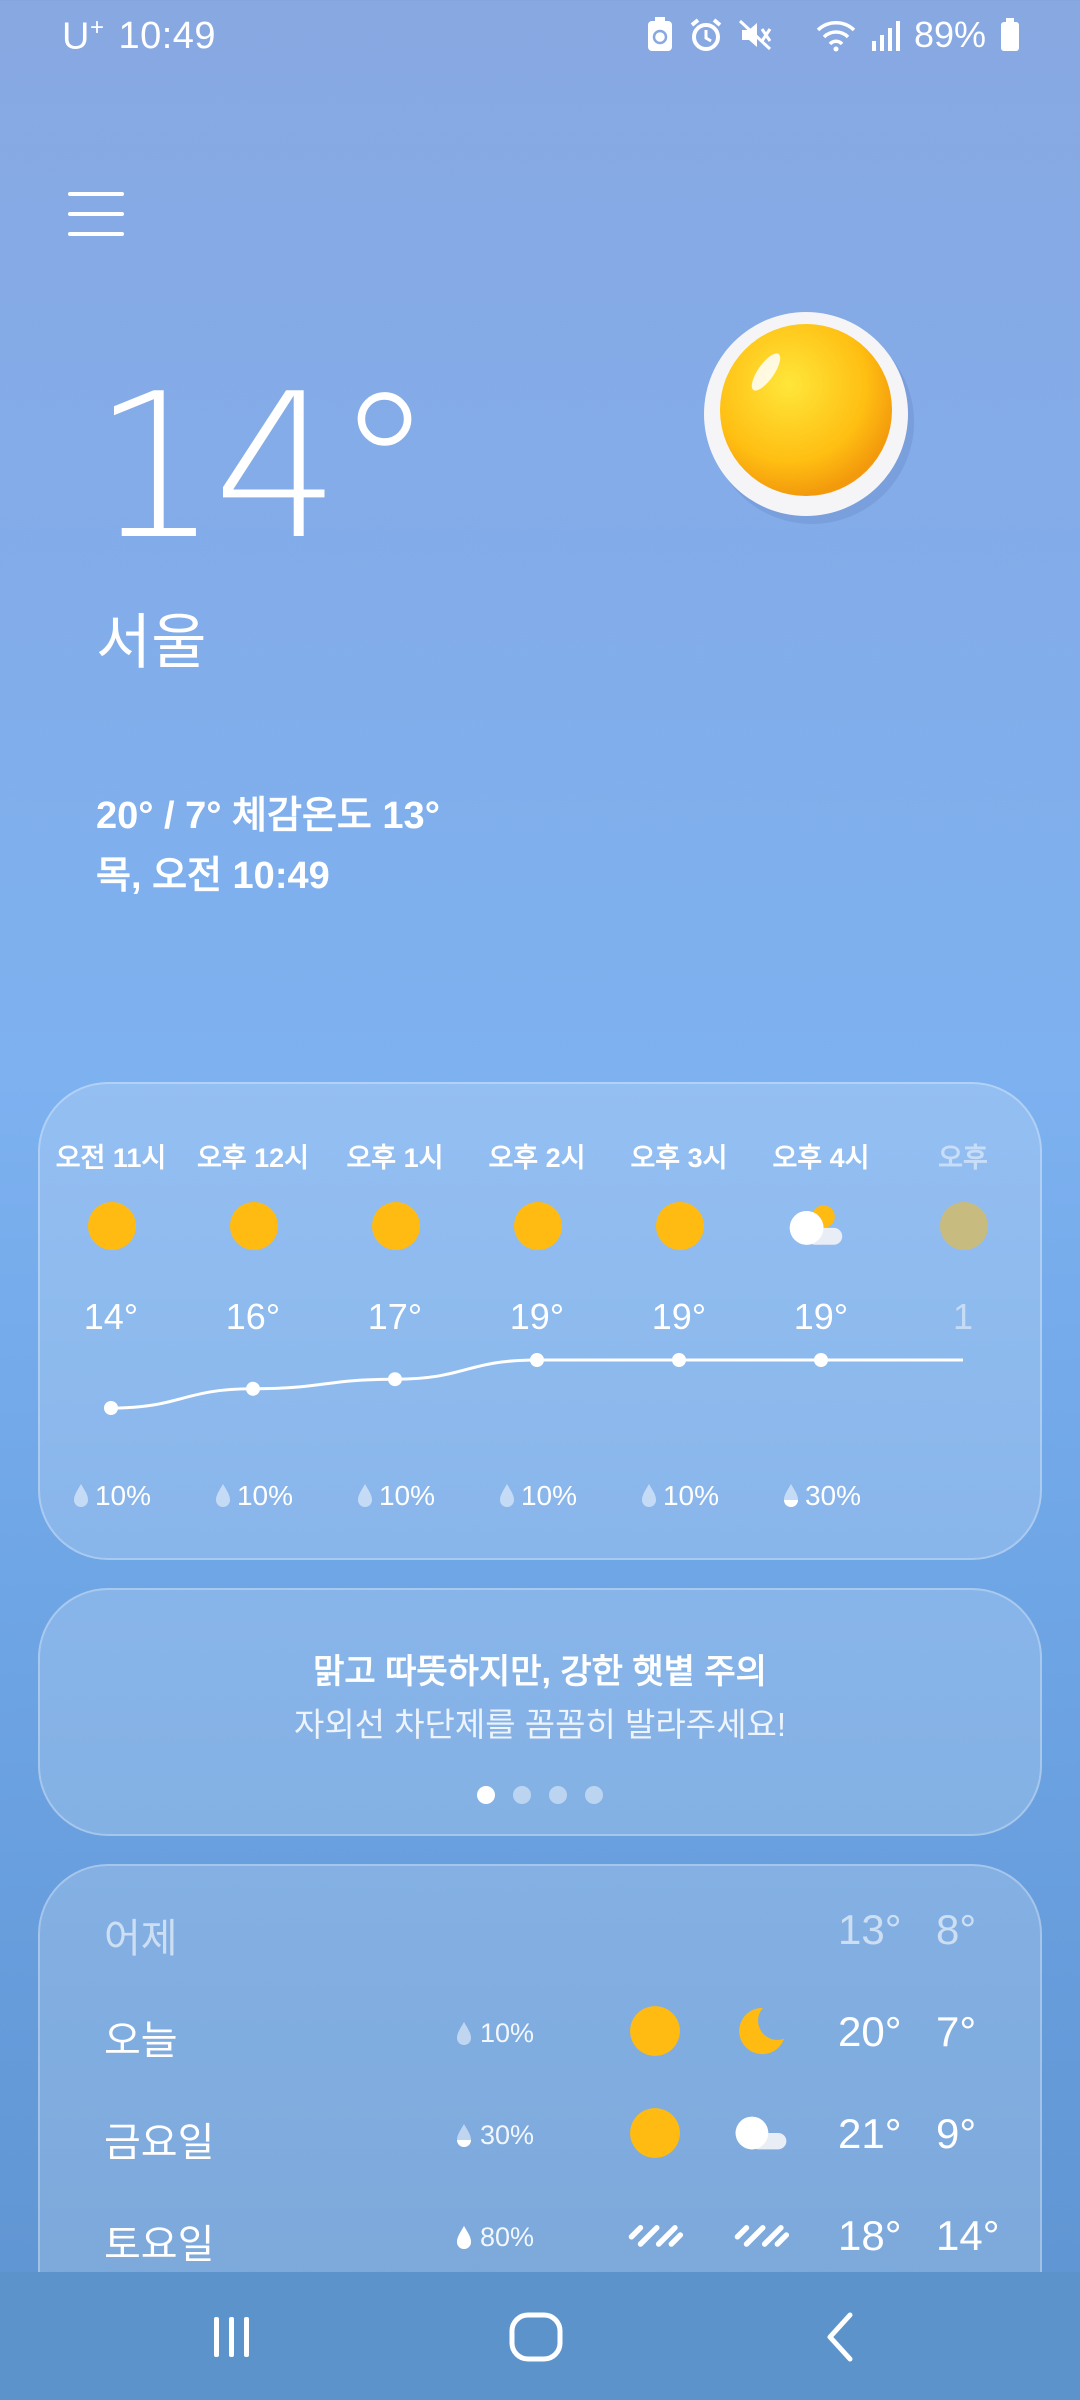  I want to click on day-rain: 10%, so click(494, 2033).